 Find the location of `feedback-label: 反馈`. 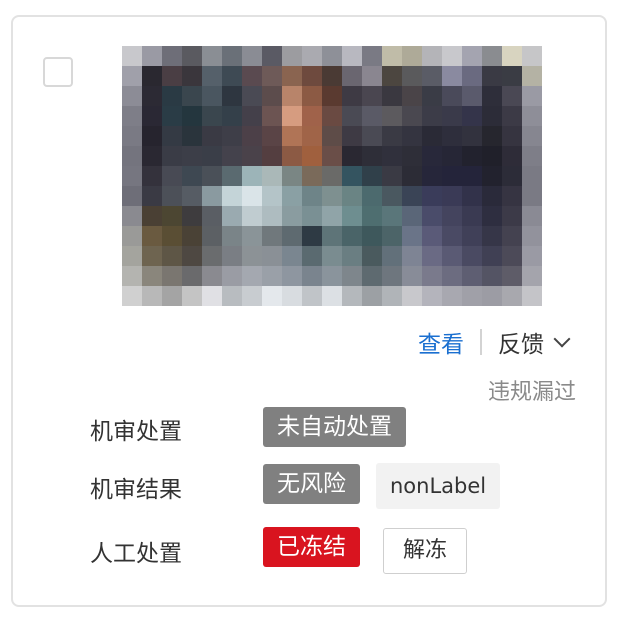

feedback-label: 反馈 is located at coordinates (521, 345).